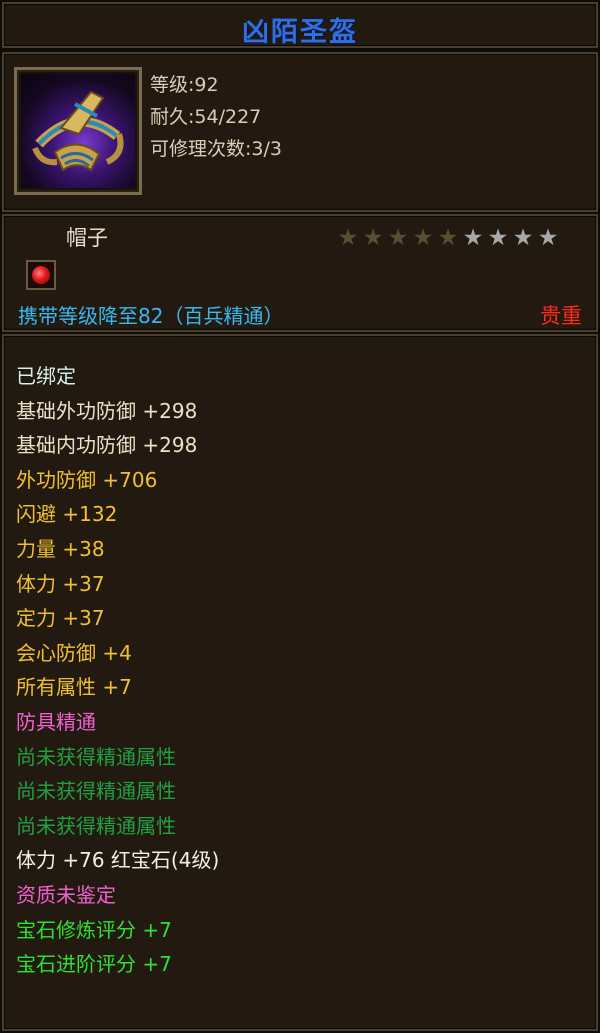 The image size is (600, 1033). What do you see at coordinates (60, 583) in the screenshot?
I see `attribute-line: 体力 +37` at bounding box center [60, 583].